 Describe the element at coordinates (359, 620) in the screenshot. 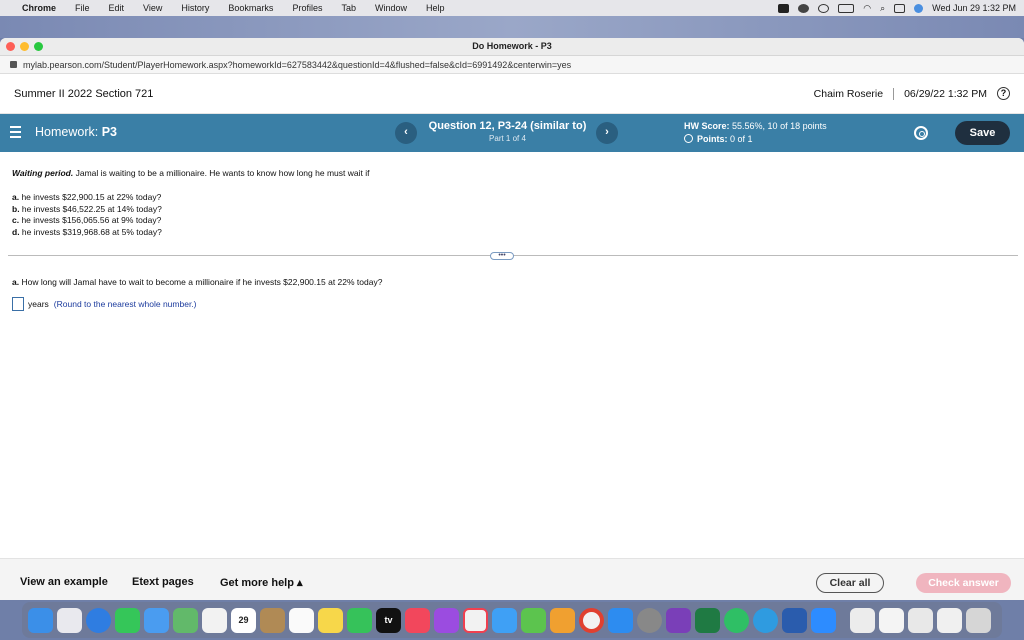

I see `facetime-icon` at that location.